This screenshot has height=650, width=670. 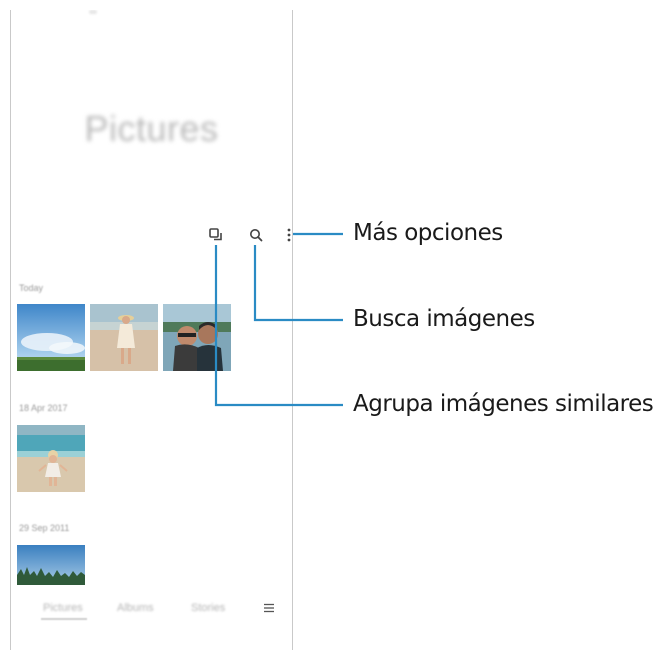 I want to click on callout-search: Busca imágenes, so click(x=444, y=319).